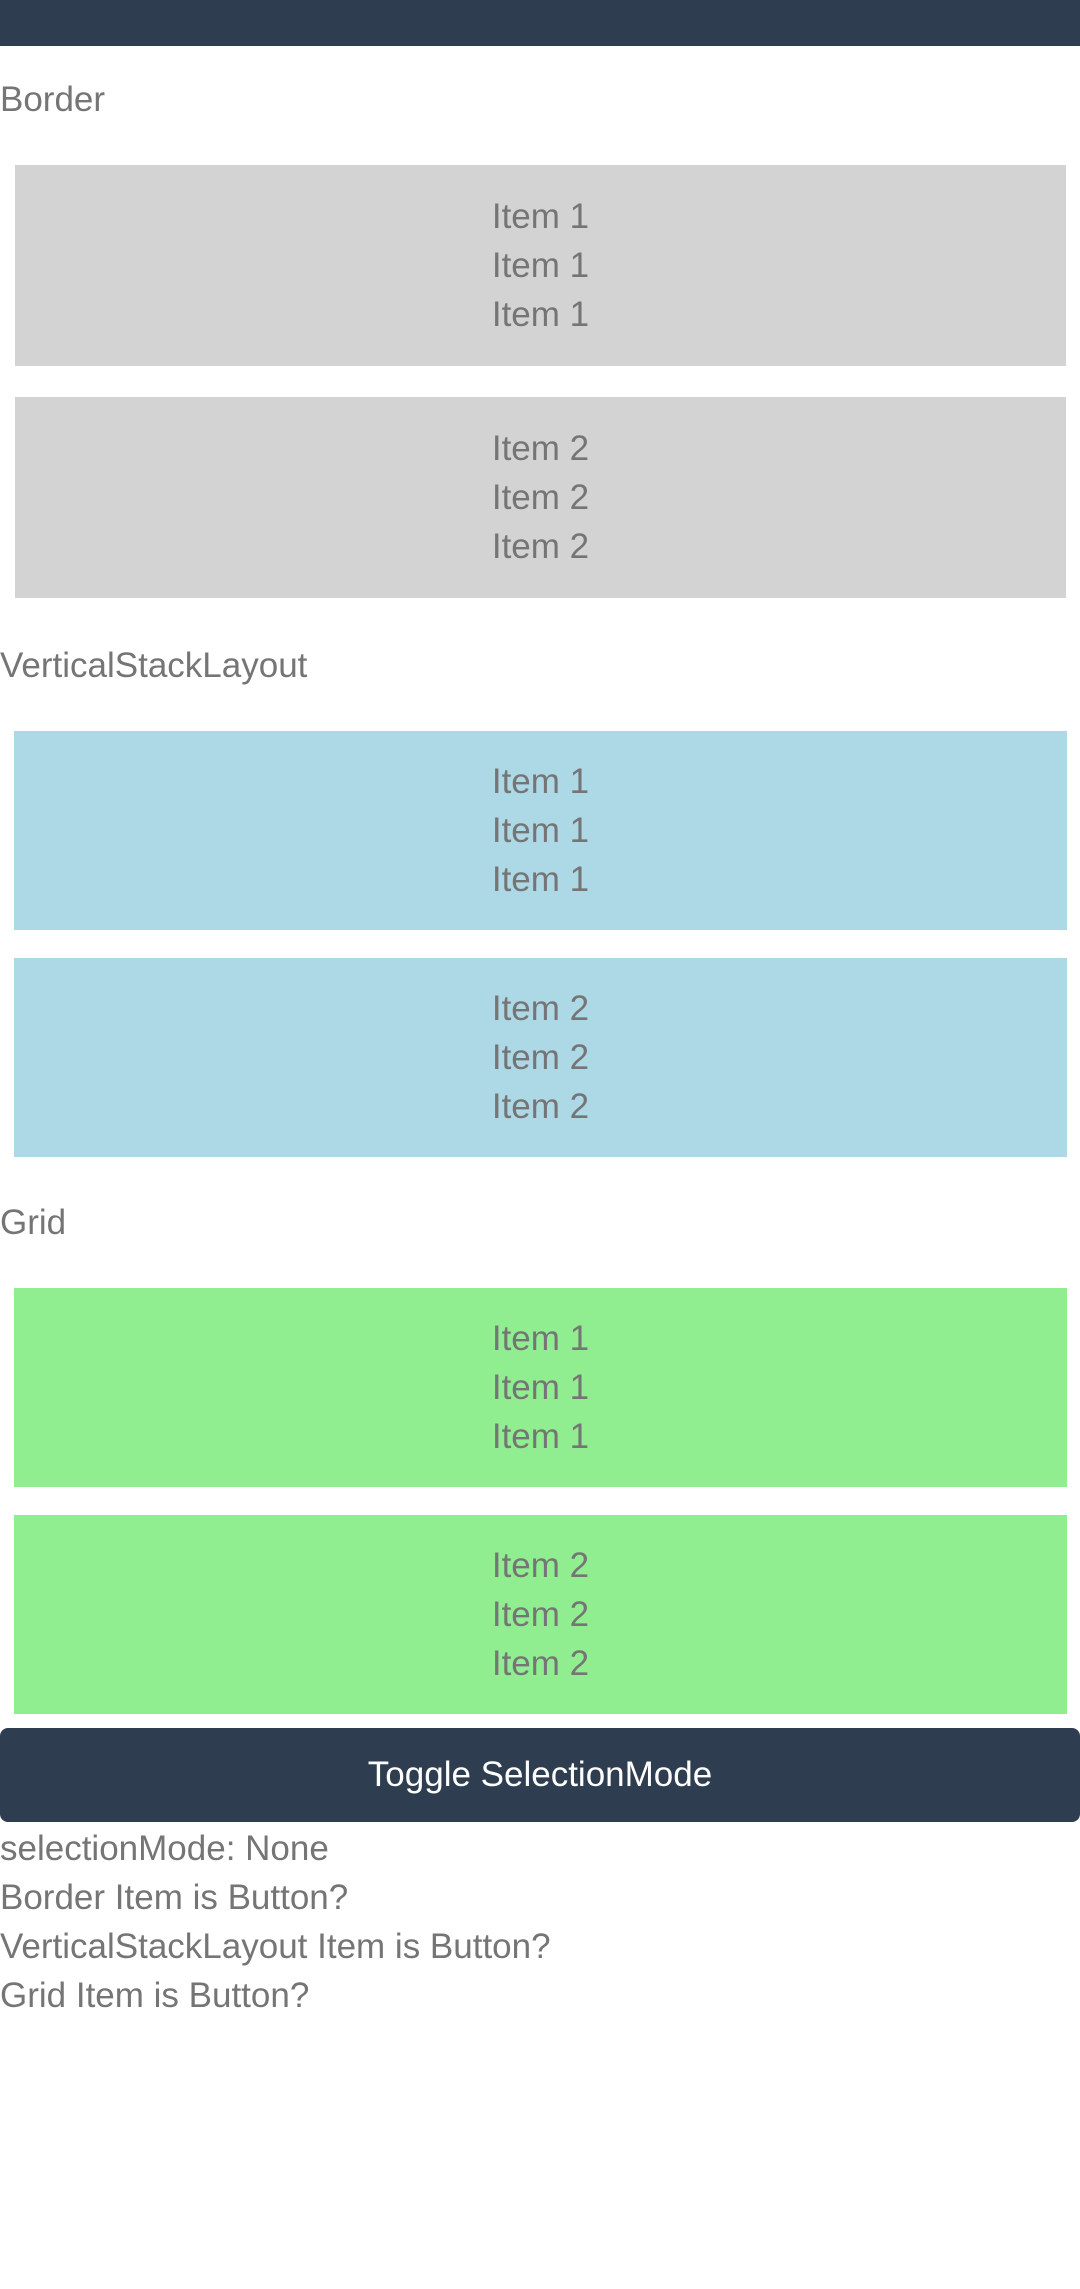 This screenshot has width=1080, height=2289. I want to click on grid-item-1: Item 1 Item 1 Item 1, so click(540, 1387).